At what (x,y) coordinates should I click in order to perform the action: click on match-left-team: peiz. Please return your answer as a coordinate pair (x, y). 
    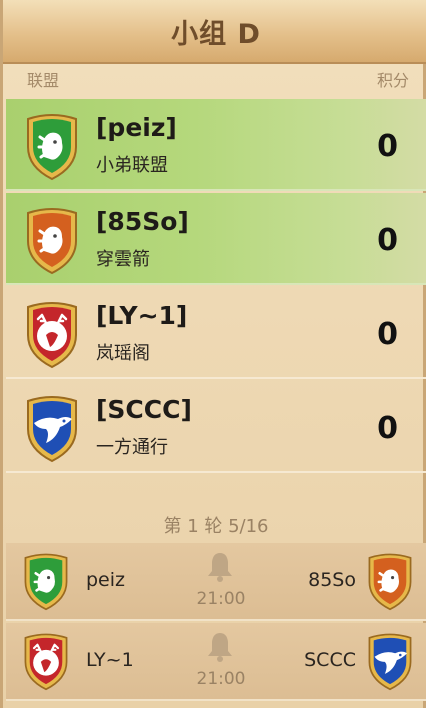
    Looking at the image, I should click on (106, 580).